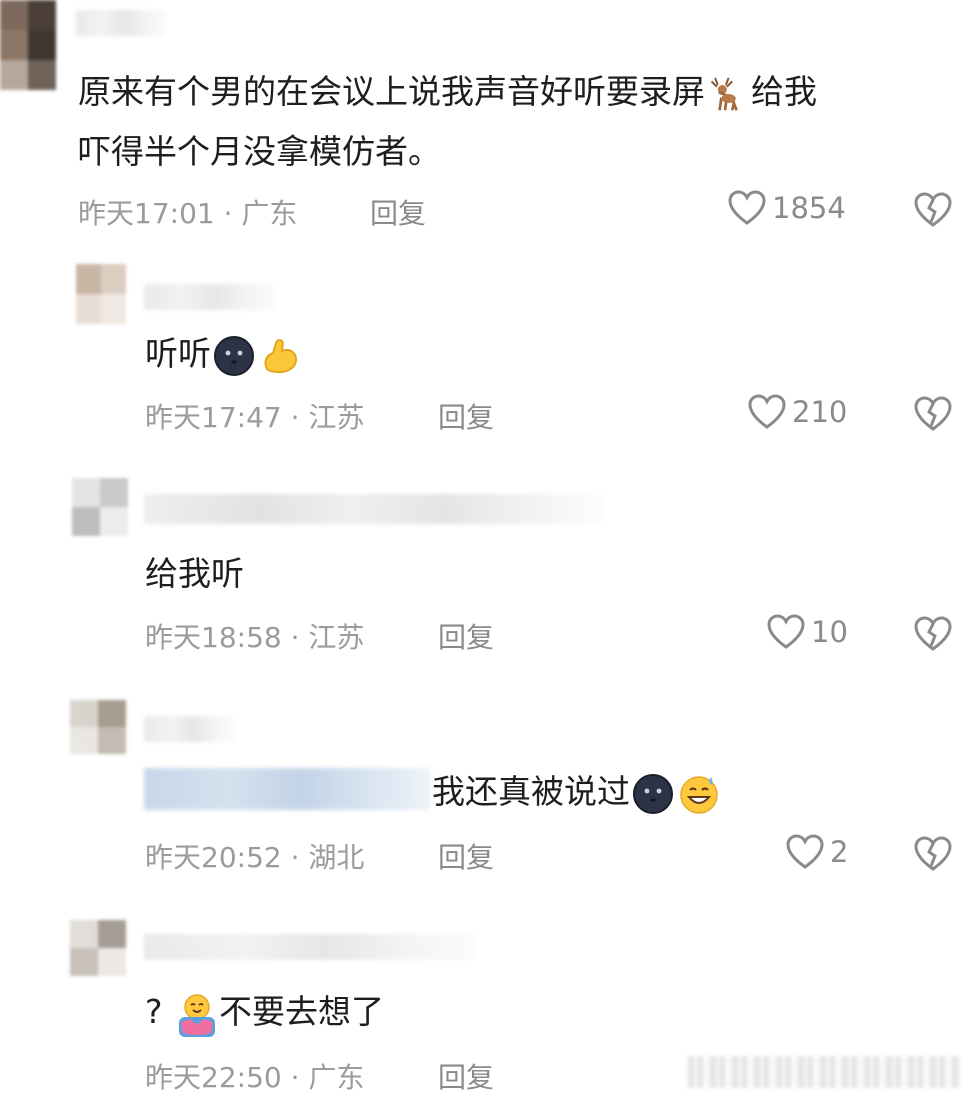  I want to click on watermark-redacted, so click(824, 1072).